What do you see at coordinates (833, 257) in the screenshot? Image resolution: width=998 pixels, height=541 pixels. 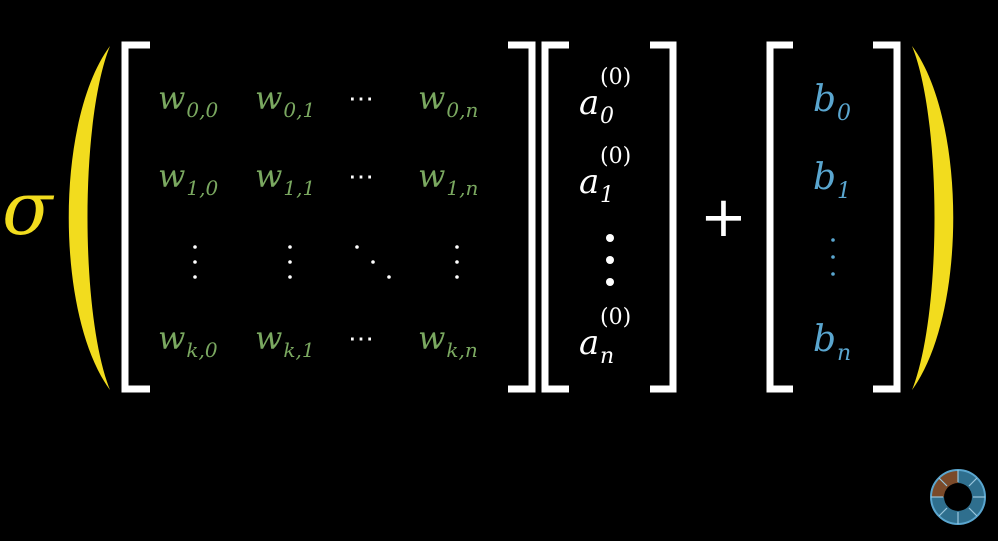 I see `biases-vdots` at bounding box center [833, 257].